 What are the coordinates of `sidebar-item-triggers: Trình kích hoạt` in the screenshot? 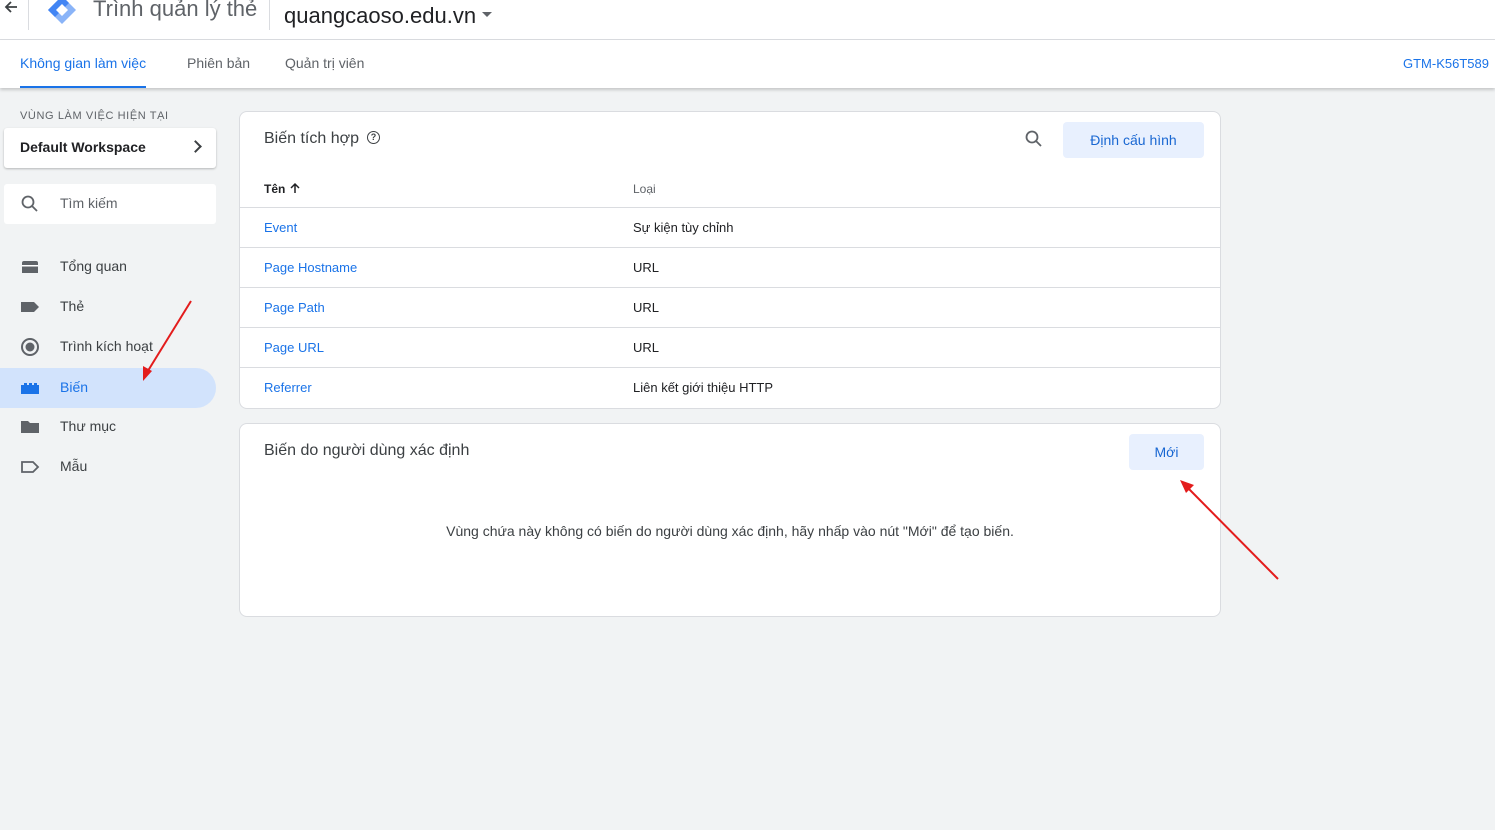 It's located at (108, 347).